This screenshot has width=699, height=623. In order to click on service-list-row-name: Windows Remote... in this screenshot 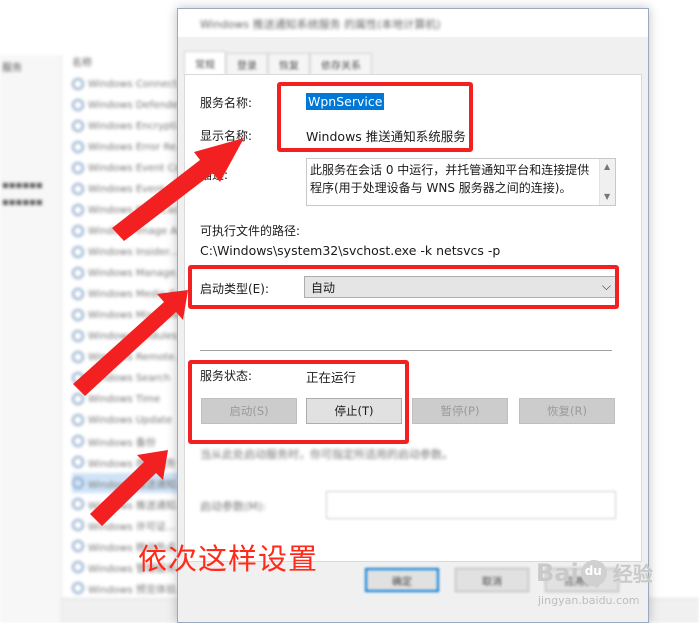, I will do `click(136, 357)`.